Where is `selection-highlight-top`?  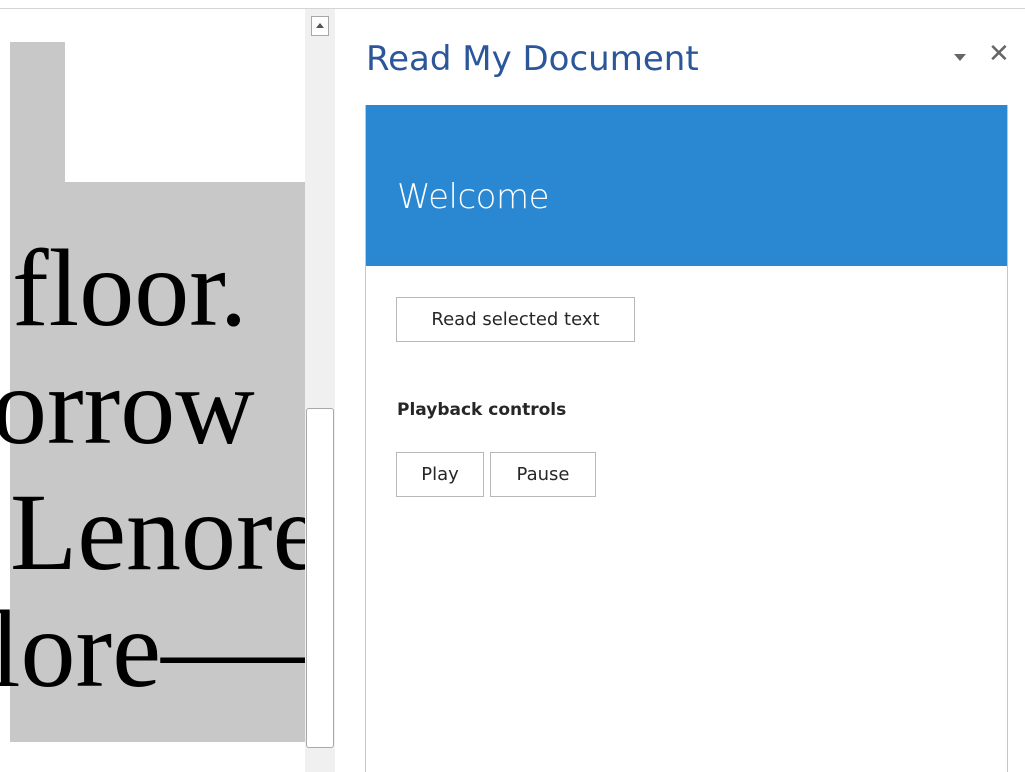 selection-highlight-top is located at coordinates (37, 114).